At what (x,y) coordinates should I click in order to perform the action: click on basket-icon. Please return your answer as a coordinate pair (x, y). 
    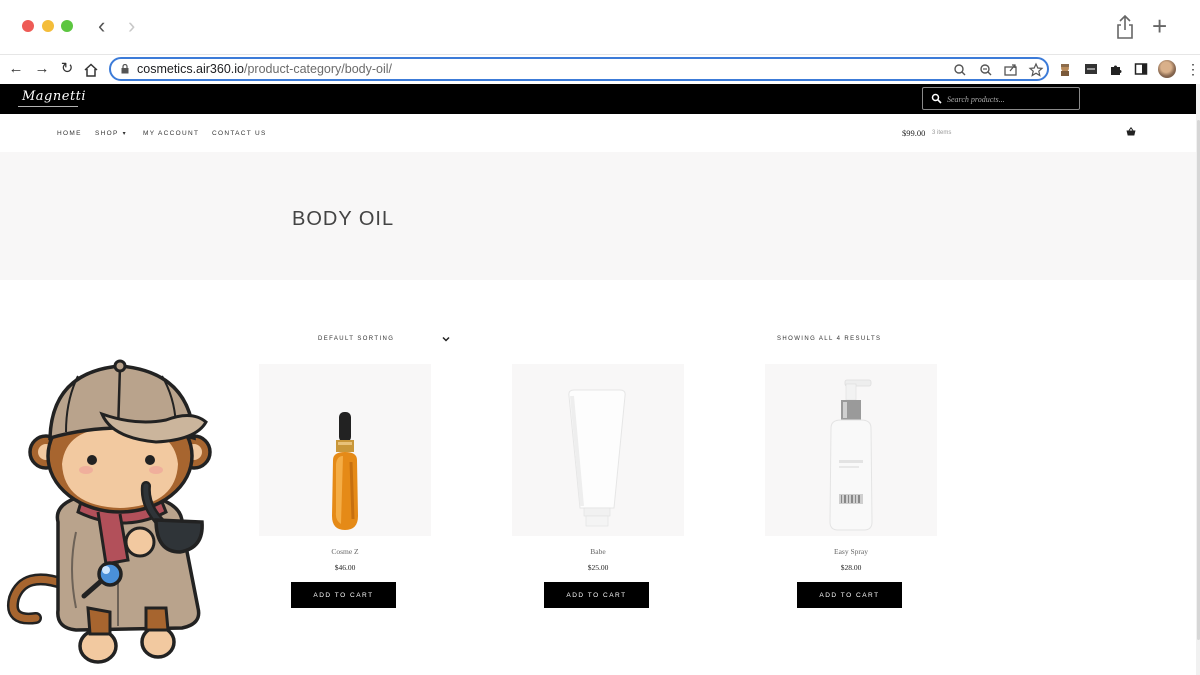
    Looking at the image, I should click on (1131, 131).